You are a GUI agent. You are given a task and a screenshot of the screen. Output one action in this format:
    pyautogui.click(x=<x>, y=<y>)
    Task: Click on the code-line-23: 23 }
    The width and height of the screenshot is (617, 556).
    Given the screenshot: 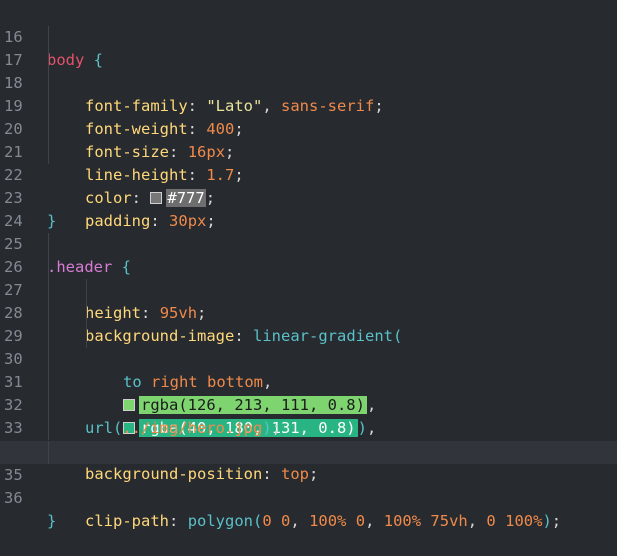 What is the action you would take?
    pyautogui.click(x=308, y=197)
    